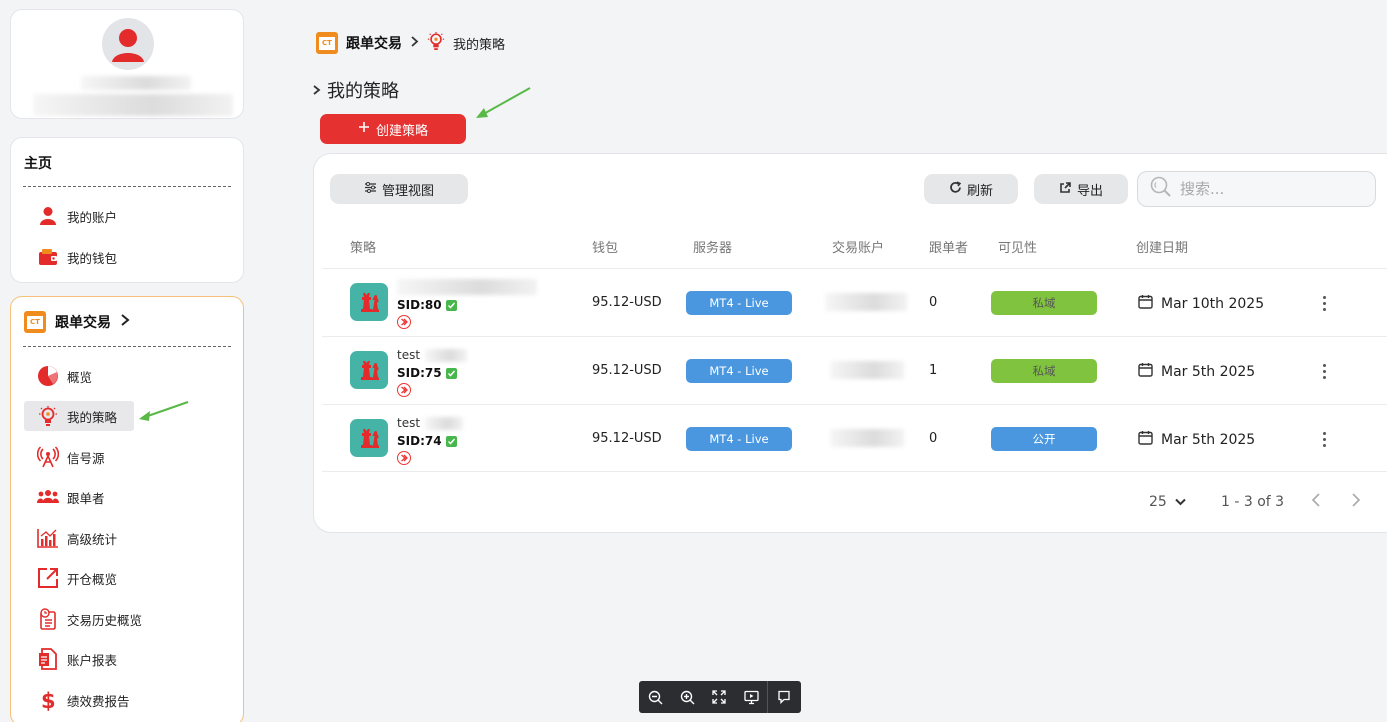 This screenshot has width=1387, height=722. I want to click on sidebar-item-my-strategies: 我的策略, so click(79, 416).